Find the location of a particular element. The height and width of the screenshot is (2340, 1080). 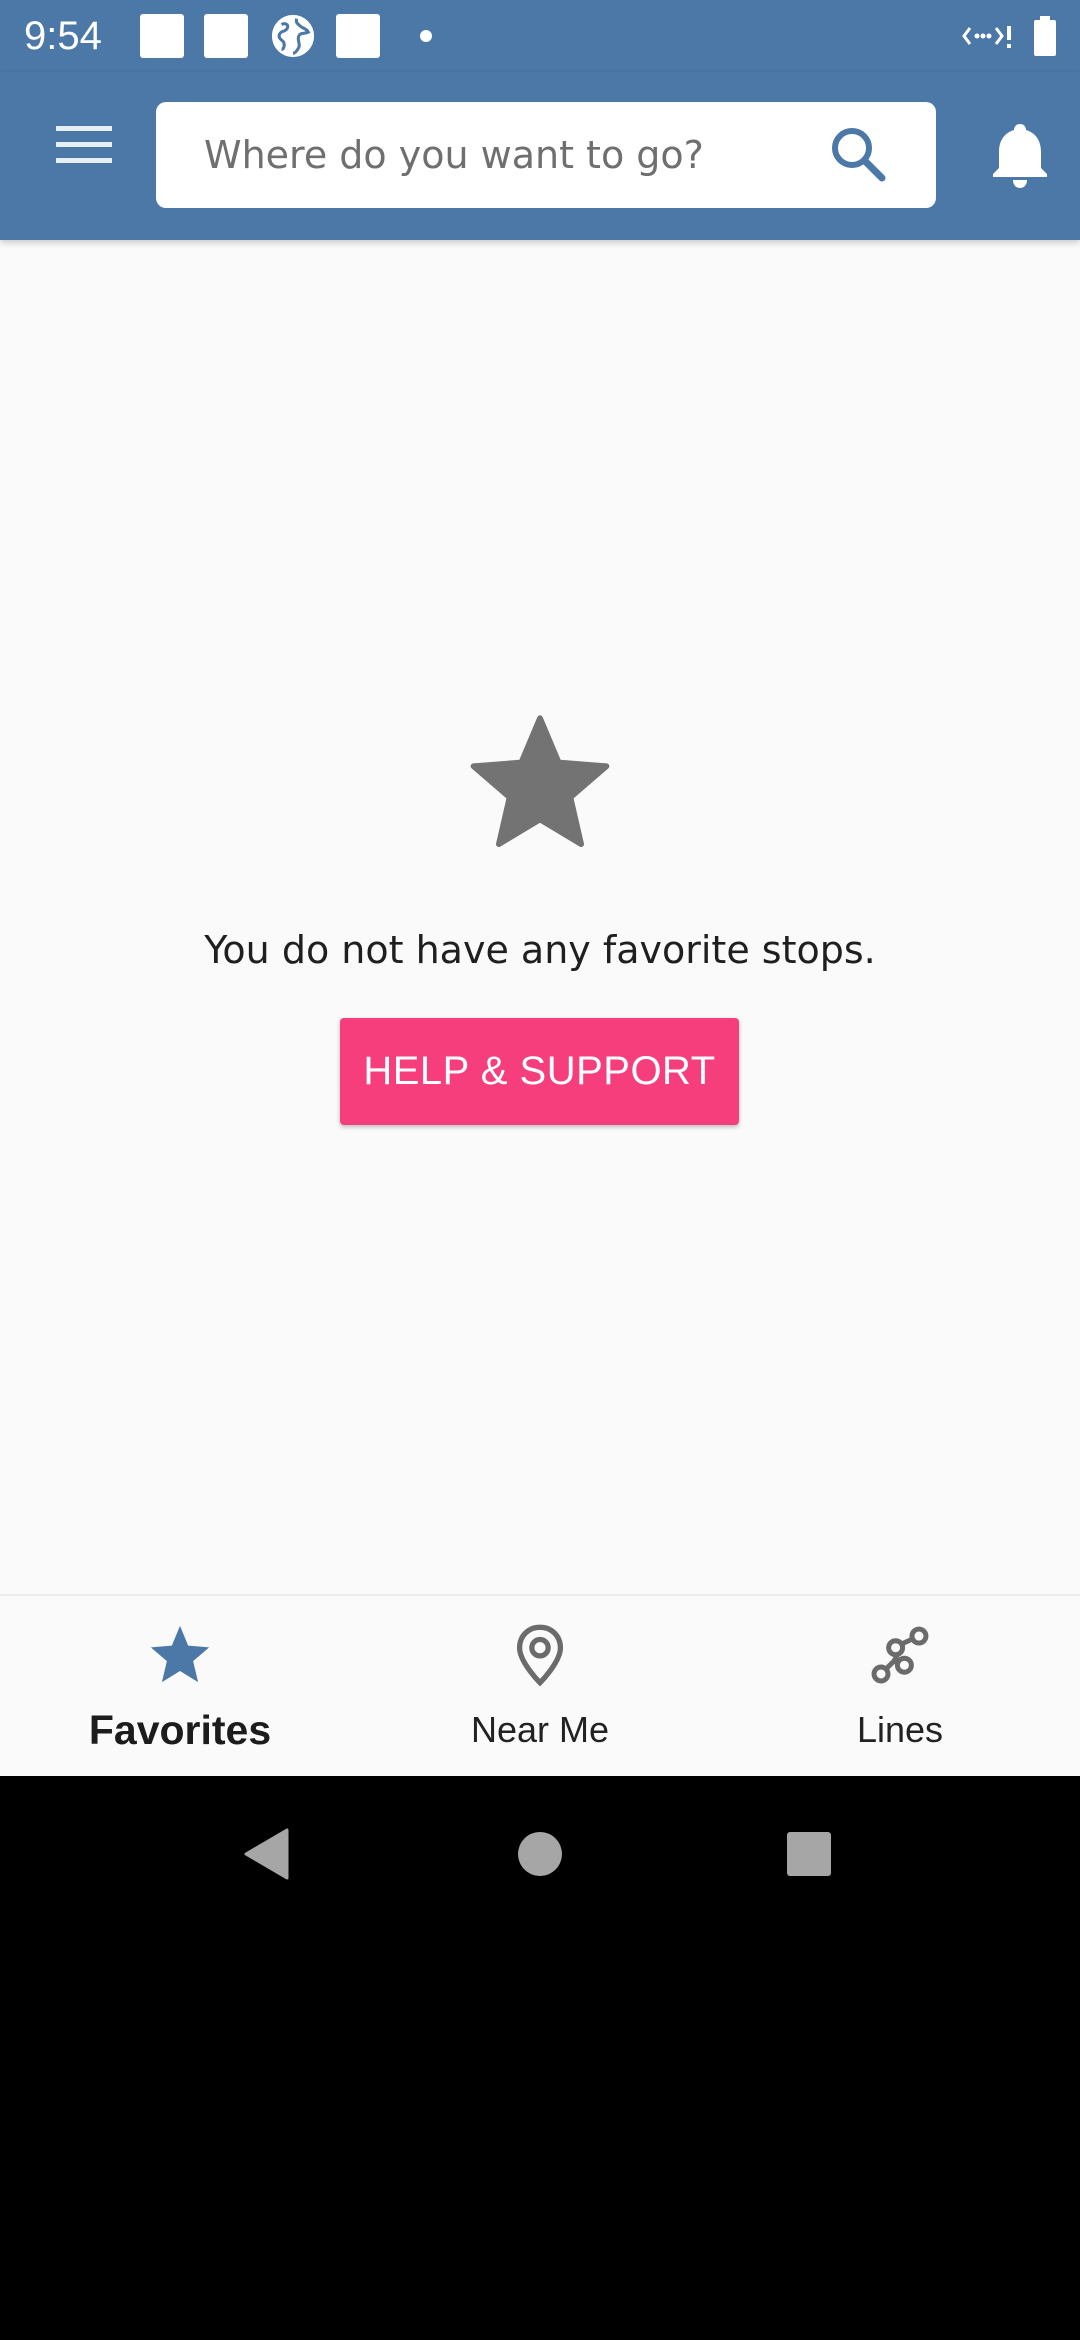

globe-icon is located at coordinates (293, 36).